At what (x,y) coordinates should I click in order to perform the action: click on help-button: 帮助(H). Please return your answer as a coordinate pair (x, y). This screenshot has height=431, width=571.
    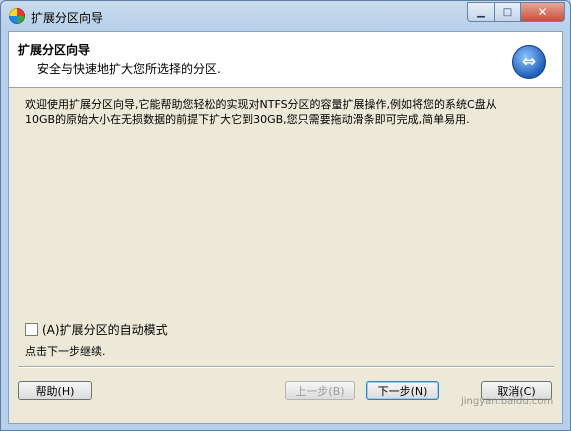
    Looking at the image, I should click on (55, 390).